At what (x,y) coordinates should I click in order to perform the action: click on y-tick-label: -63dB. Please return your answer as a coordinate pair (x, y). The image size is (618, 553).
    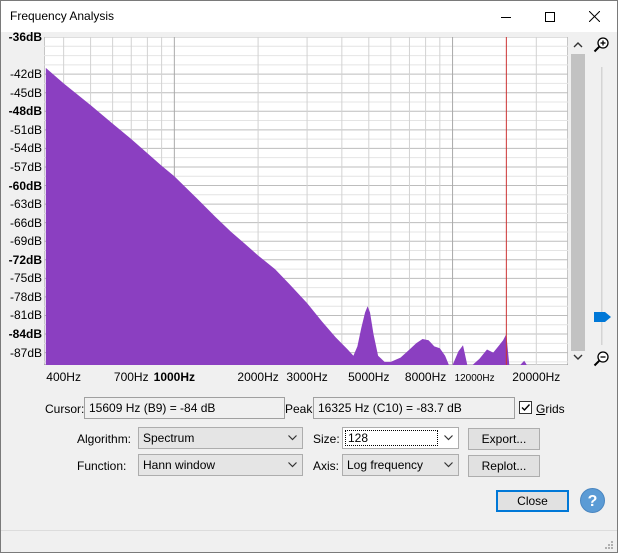
    Looking at the image, I should click on (25, 204).